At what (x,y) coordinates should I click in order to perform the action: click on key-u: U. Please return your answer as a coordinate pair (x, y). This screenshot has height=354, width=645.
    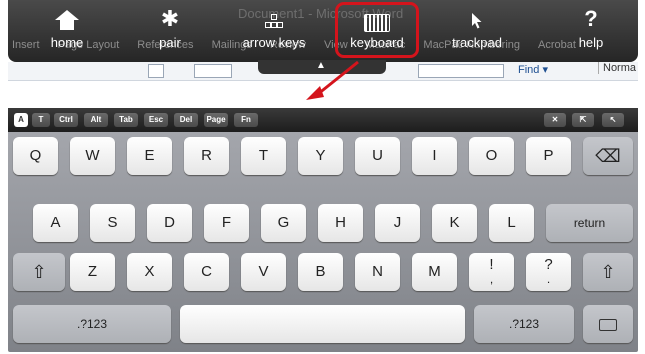
    Looking at the image, I should click on (377, 156).